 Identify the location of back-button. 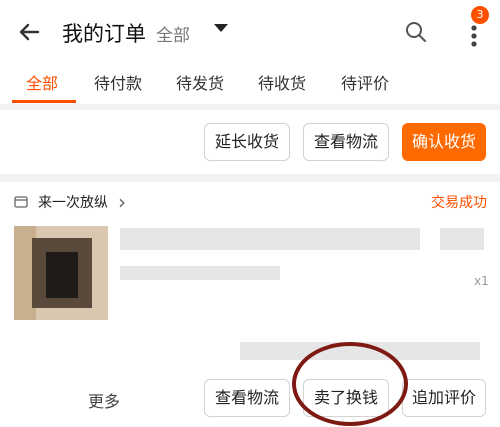
(30, 32).